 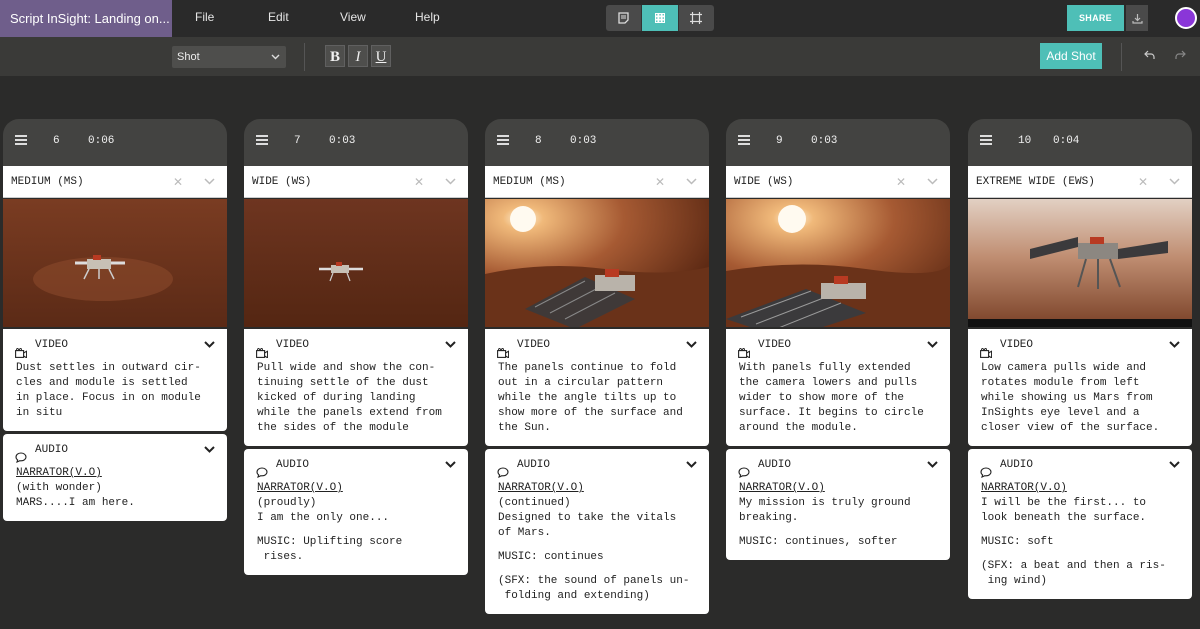 I want to click on speaker-name: NARRATOR(V.O), so click(x=541, y=488).